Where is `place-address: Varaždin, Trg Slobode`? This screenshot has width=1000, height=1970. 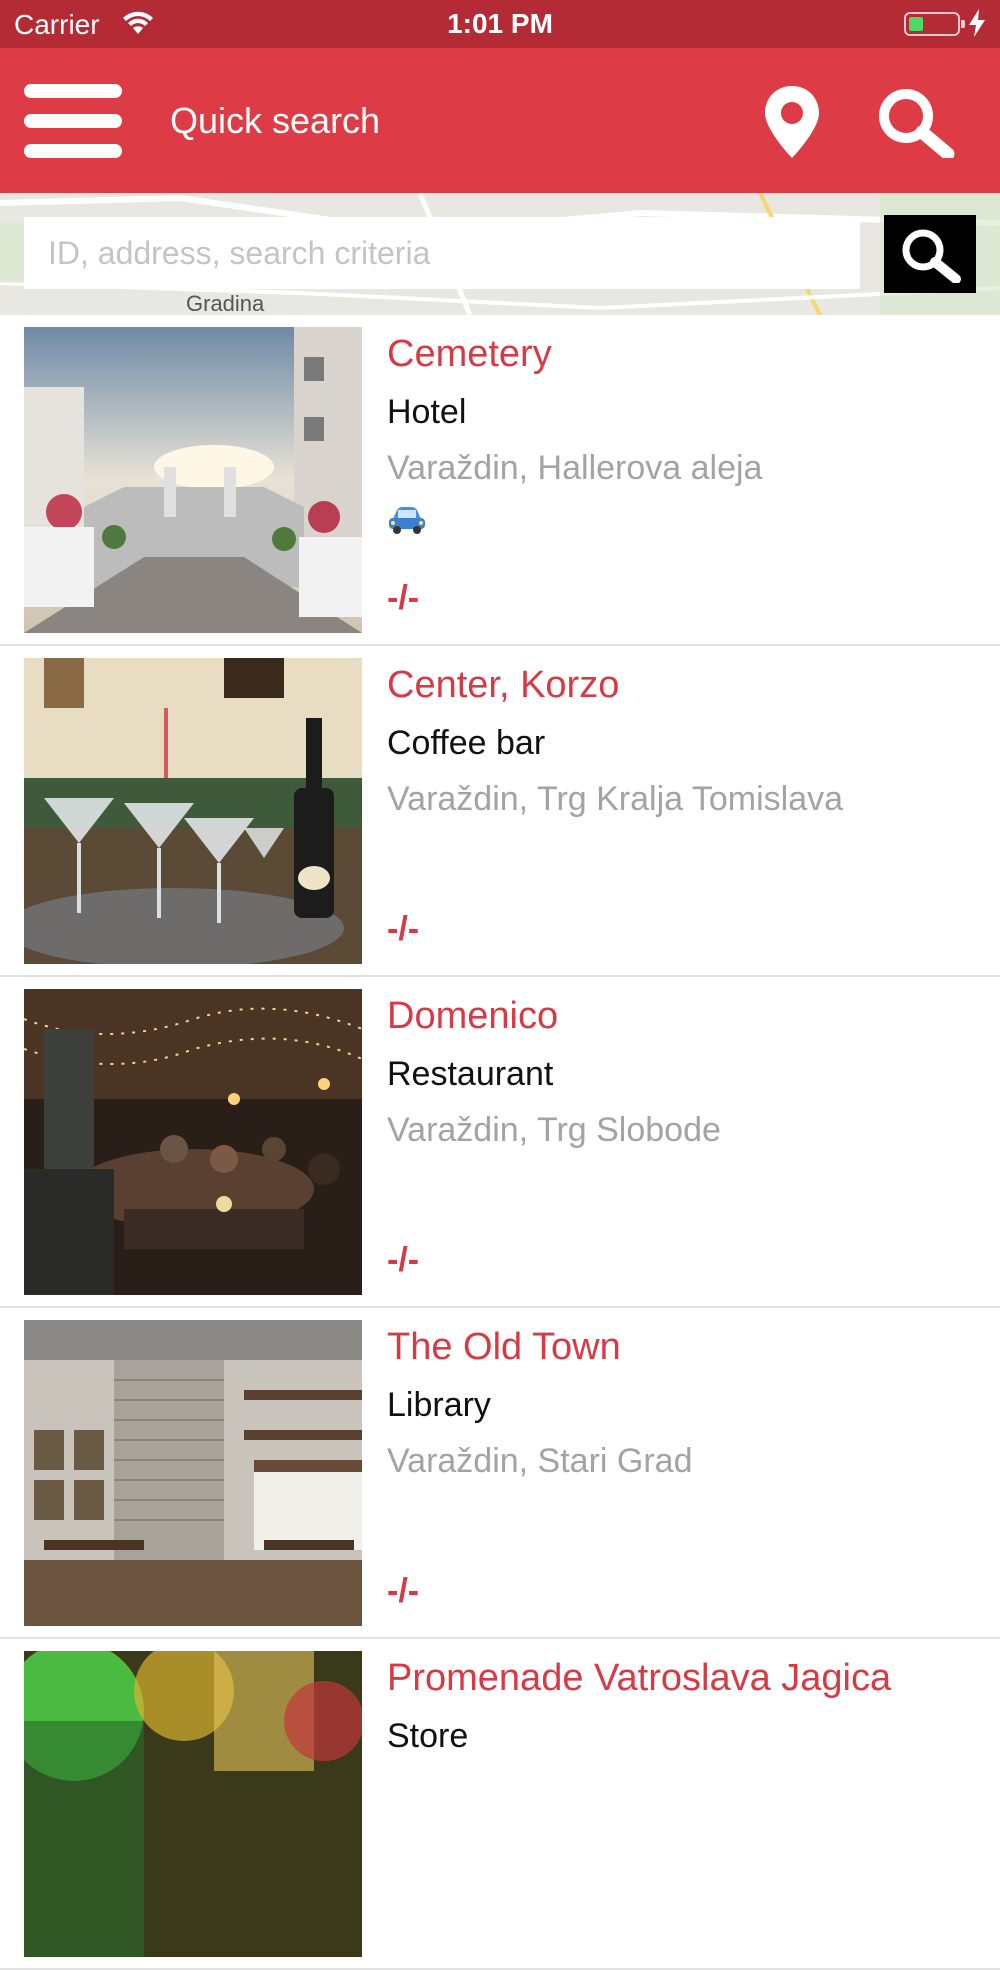 place-address: Varaždin, Trg Slobode is located at coordinates (554, 1130).